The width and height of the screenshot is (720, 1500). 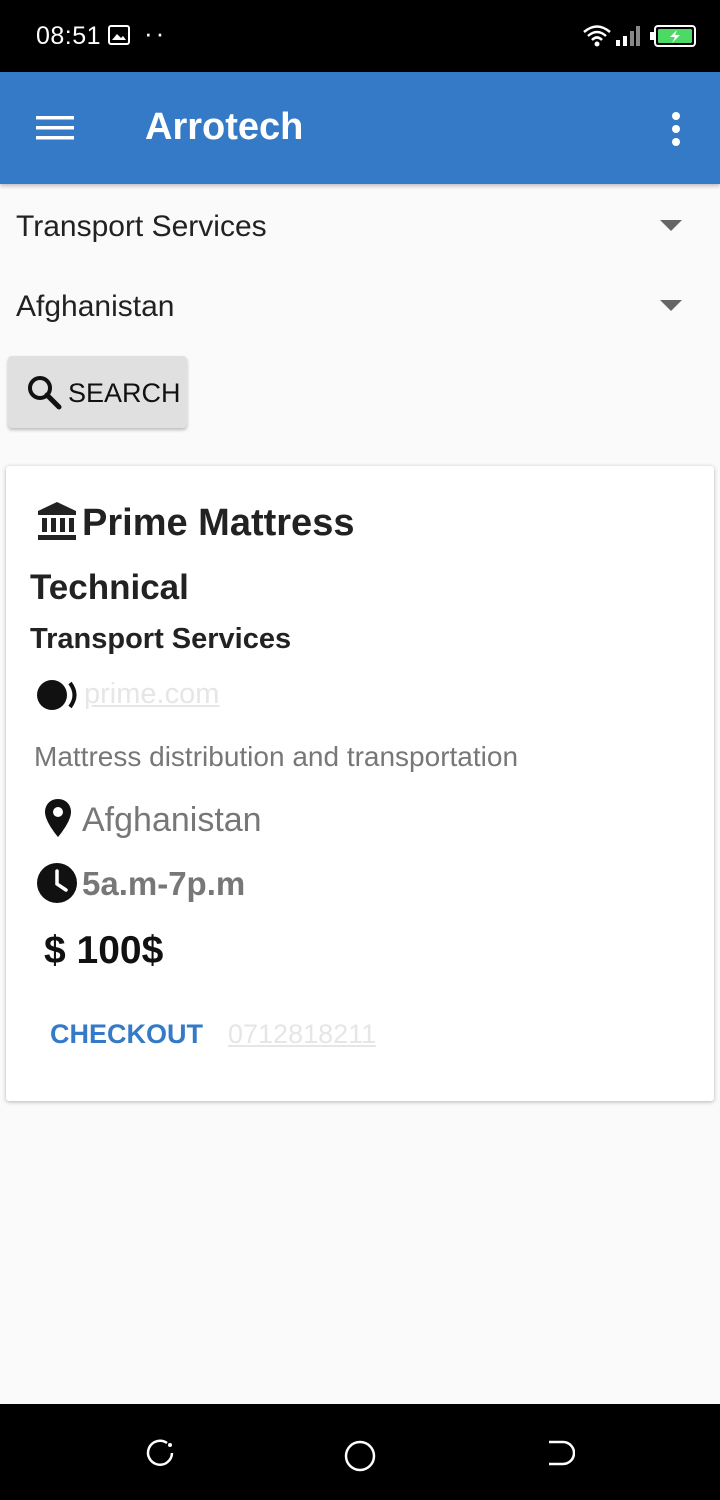 What do you see at coordinates (104, 950) in the screenshot?
I see `listing-price: $ 100$` at bounding box center [104, 950].